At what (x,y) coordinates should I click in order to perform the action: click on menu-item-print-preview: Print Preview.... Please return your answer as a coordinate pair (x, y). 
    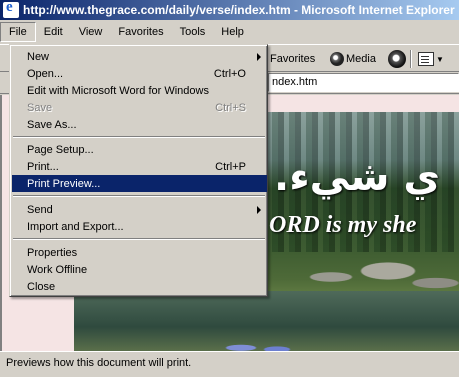
    Looking at the image, I should click on (139, 183).